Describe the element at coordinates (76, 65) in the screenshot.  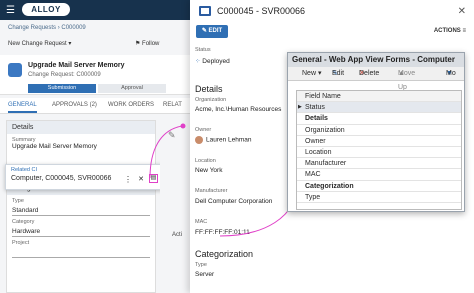
I see `record-title: Upgrade Mail Server Memory` at that location.